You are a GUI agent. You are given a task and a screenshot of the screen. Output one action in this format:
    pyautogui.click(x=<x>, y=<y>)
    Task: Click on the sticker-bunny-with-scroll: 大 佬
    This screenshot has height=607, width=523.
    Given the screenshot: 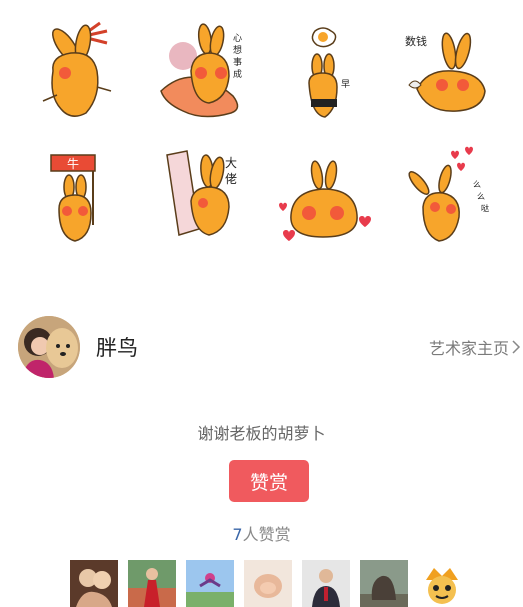 What is the action you would take?
    pyautogui.click(x=203, y=197)
    